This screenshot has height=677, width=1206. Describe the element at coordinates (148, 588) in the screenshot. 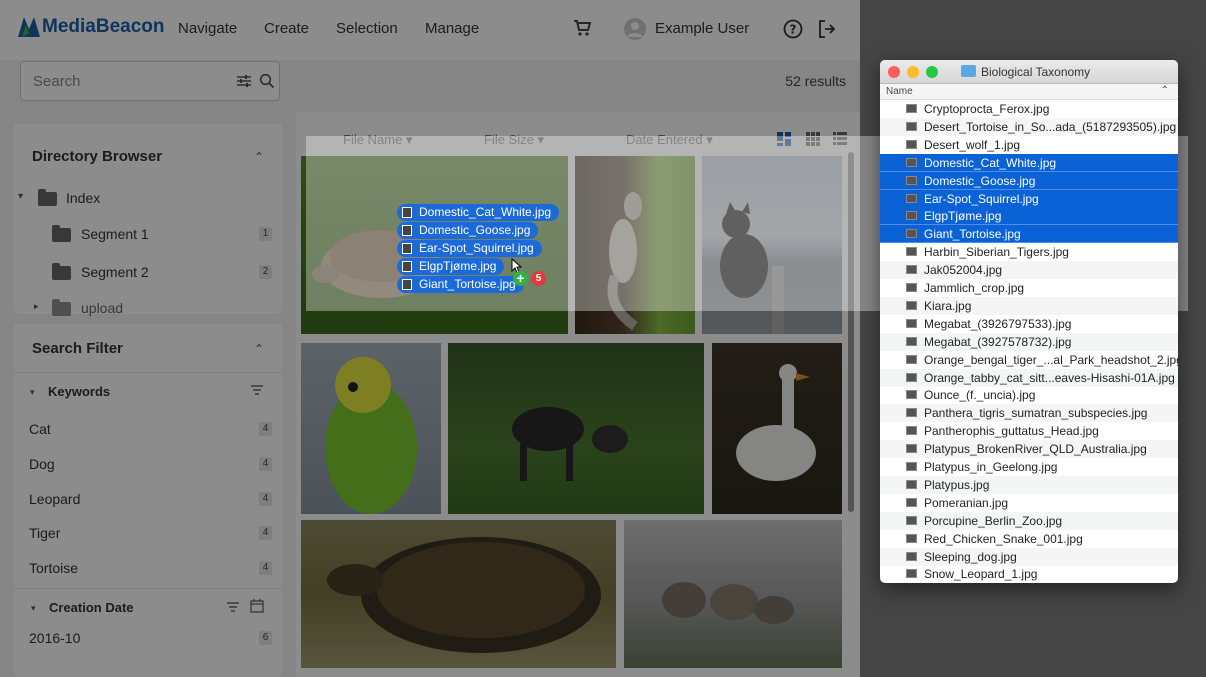

I see `divider` at that location.